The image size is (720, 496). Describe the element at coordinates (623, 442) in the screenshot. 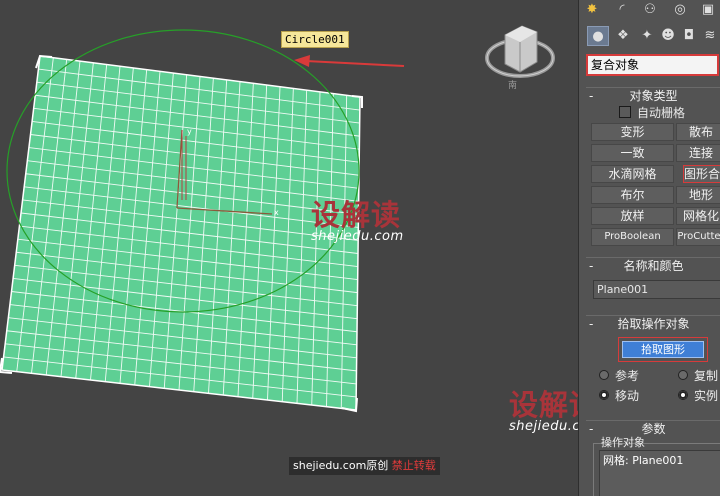

I see `operands-group-label: 操作对象` at that location.